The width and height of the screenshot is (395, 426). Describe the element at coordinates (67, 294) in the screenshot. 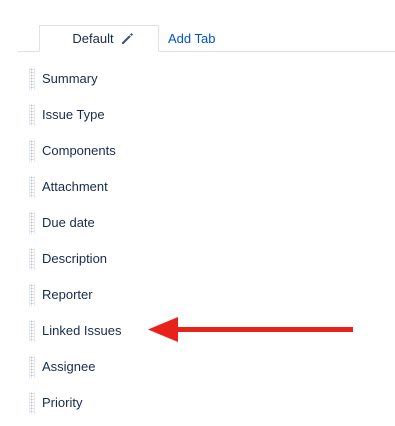

I see `field-label: Reporter` at that location.